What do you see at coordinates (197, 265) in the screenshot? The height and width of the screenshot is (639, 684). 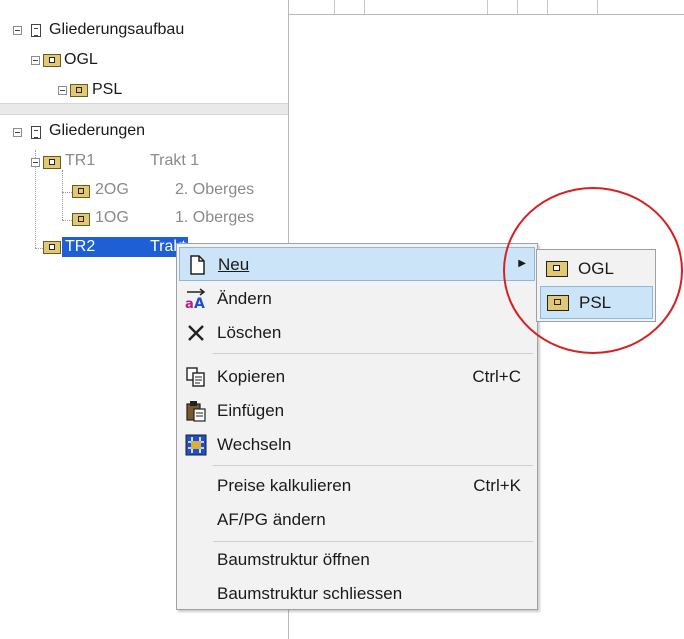 I see `new-document-icon` at bounding box center [197, 265].